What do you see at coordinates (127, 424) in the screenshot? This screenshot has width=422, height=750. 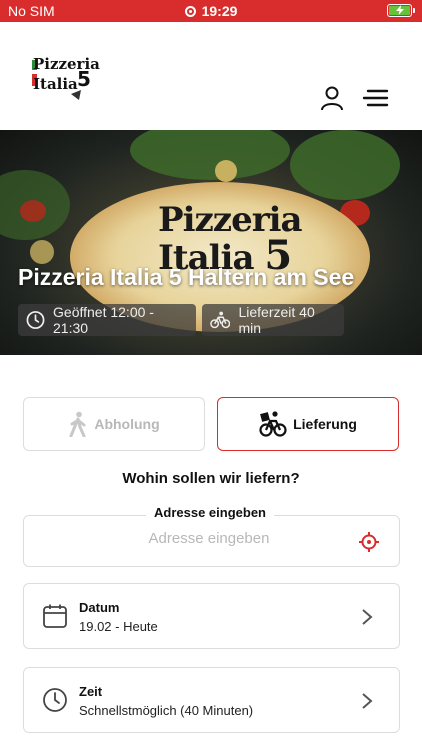 I see `pickup-label: Abholung` at bounding box center [127, 424].